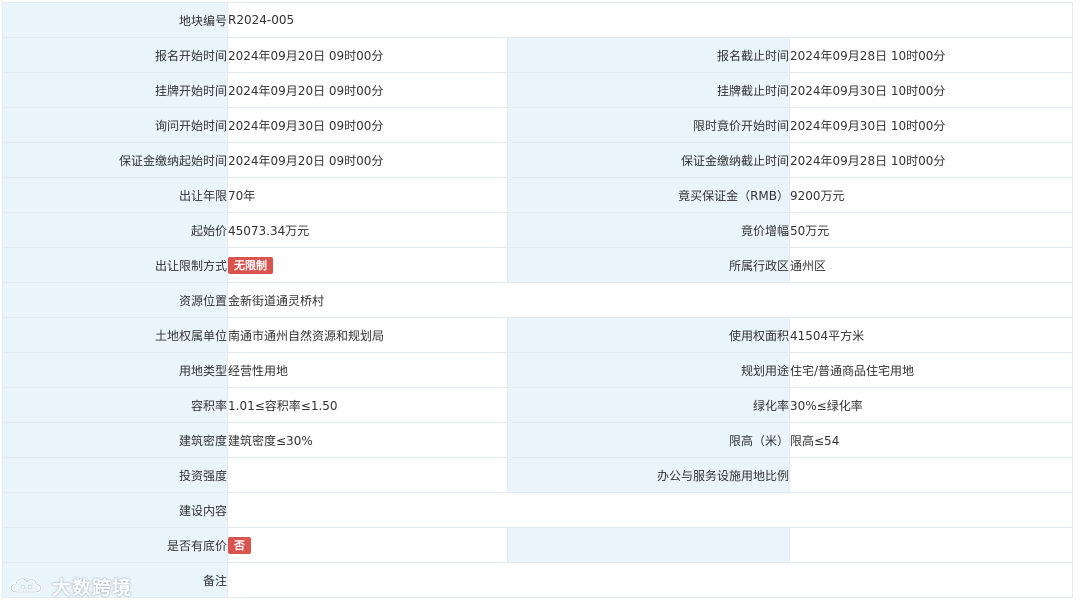 This screenshot has width=1080, height=607. Describe the element at coordinates (367, 265) in the screenshot. I see `value-restriction-method: 无限制` at that location.